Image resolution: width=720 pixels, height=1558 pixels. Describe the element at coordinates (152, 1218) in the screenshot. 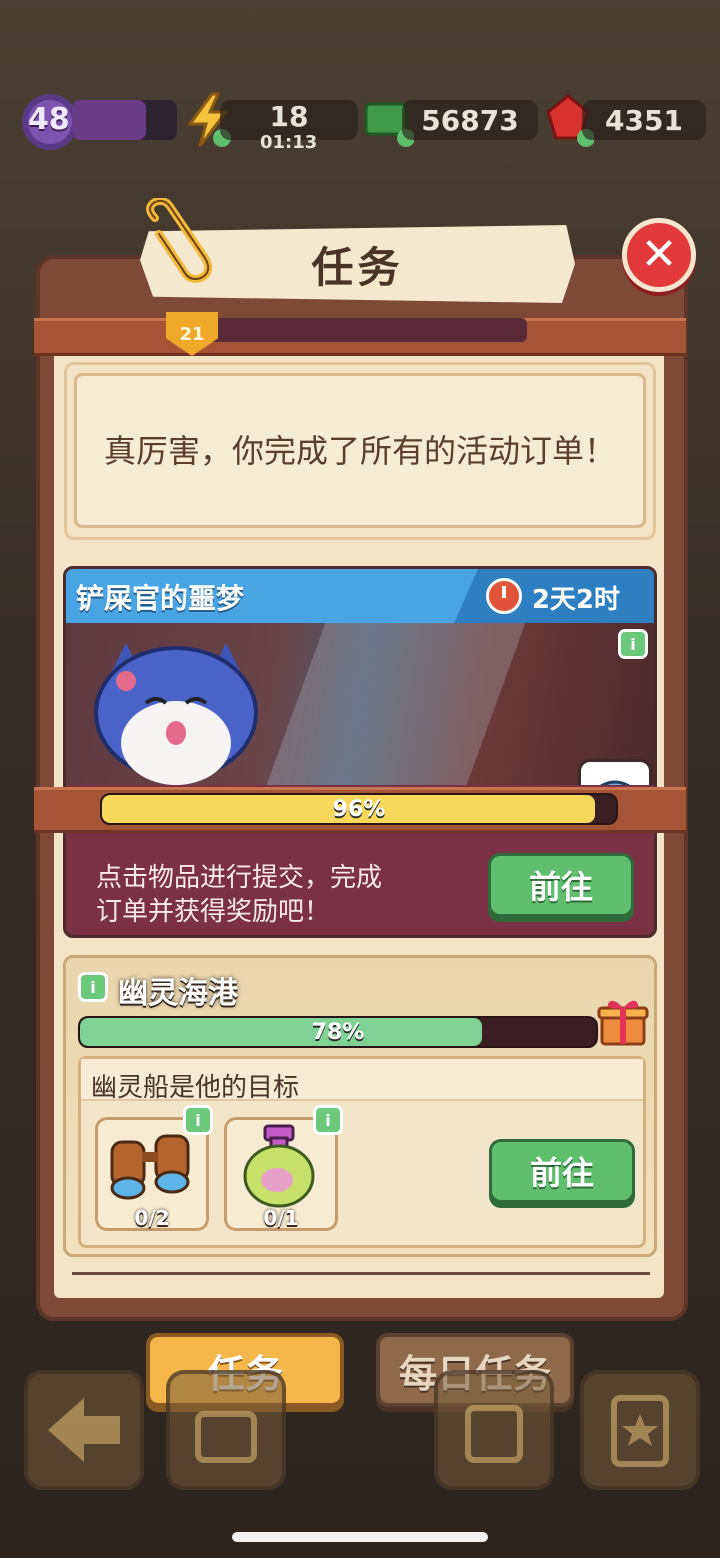

I see `binoculars-count: 0/2` at that location.